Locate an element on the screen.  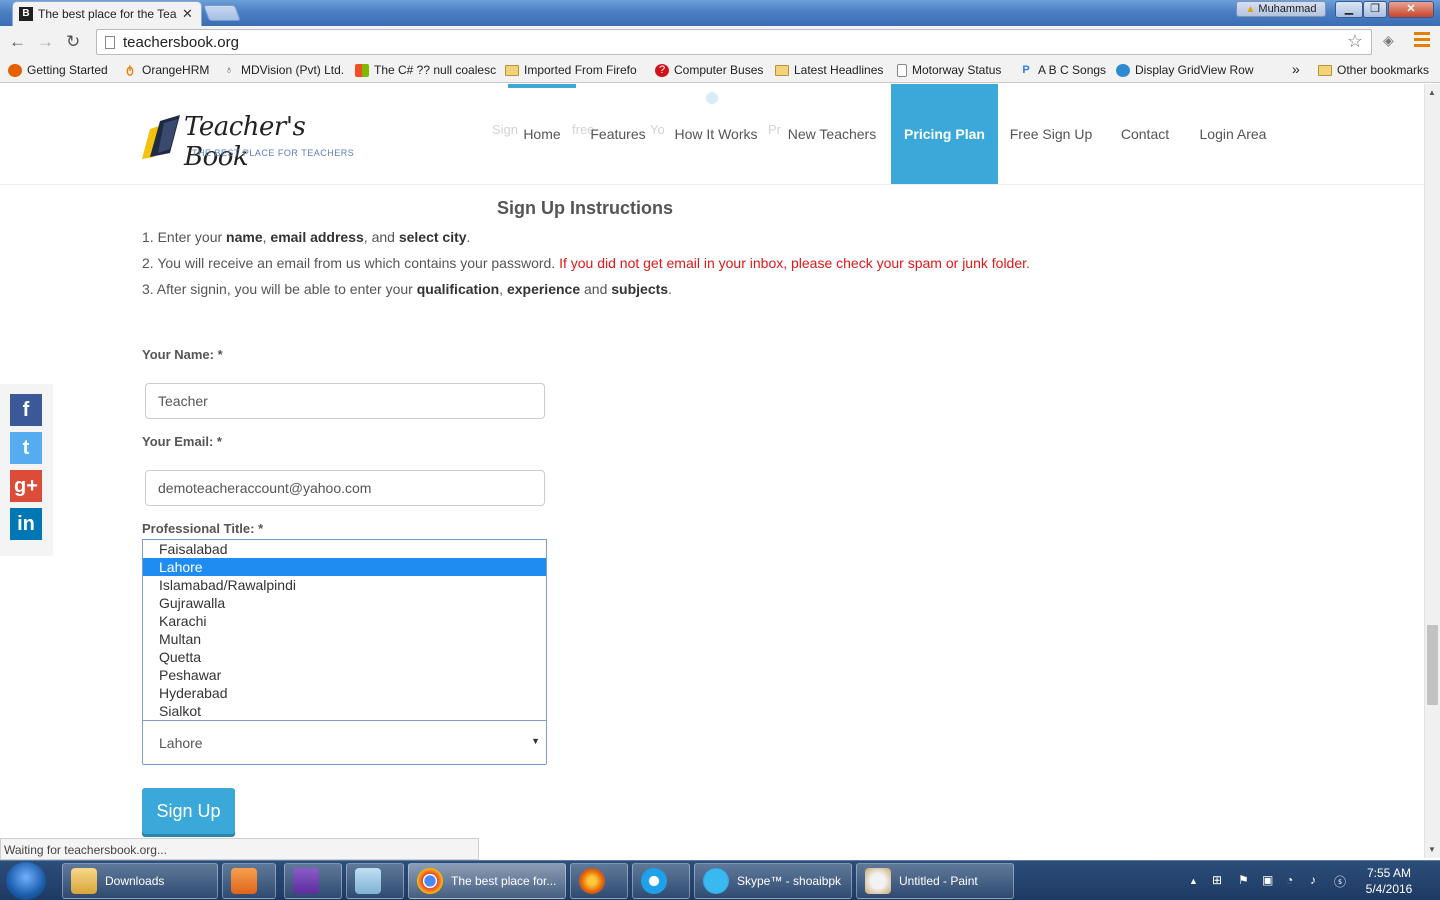
logo-name: Teacher's Book is located at coordinates (245, 142).